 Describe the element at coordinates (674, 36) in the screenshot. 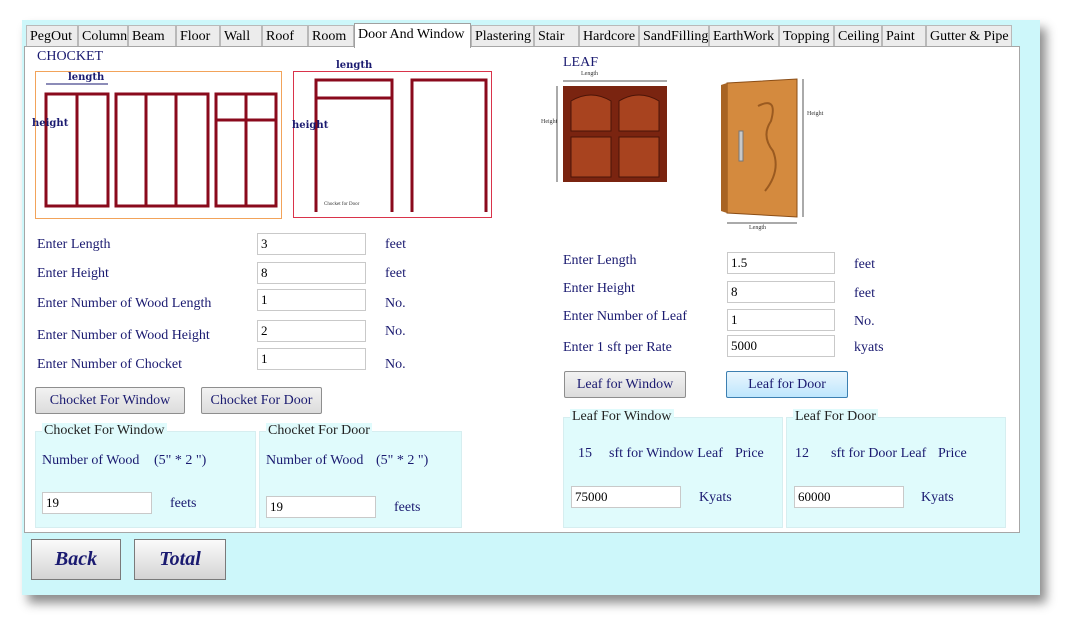

I see `tab-sandfilling: SandFilling` at that location.